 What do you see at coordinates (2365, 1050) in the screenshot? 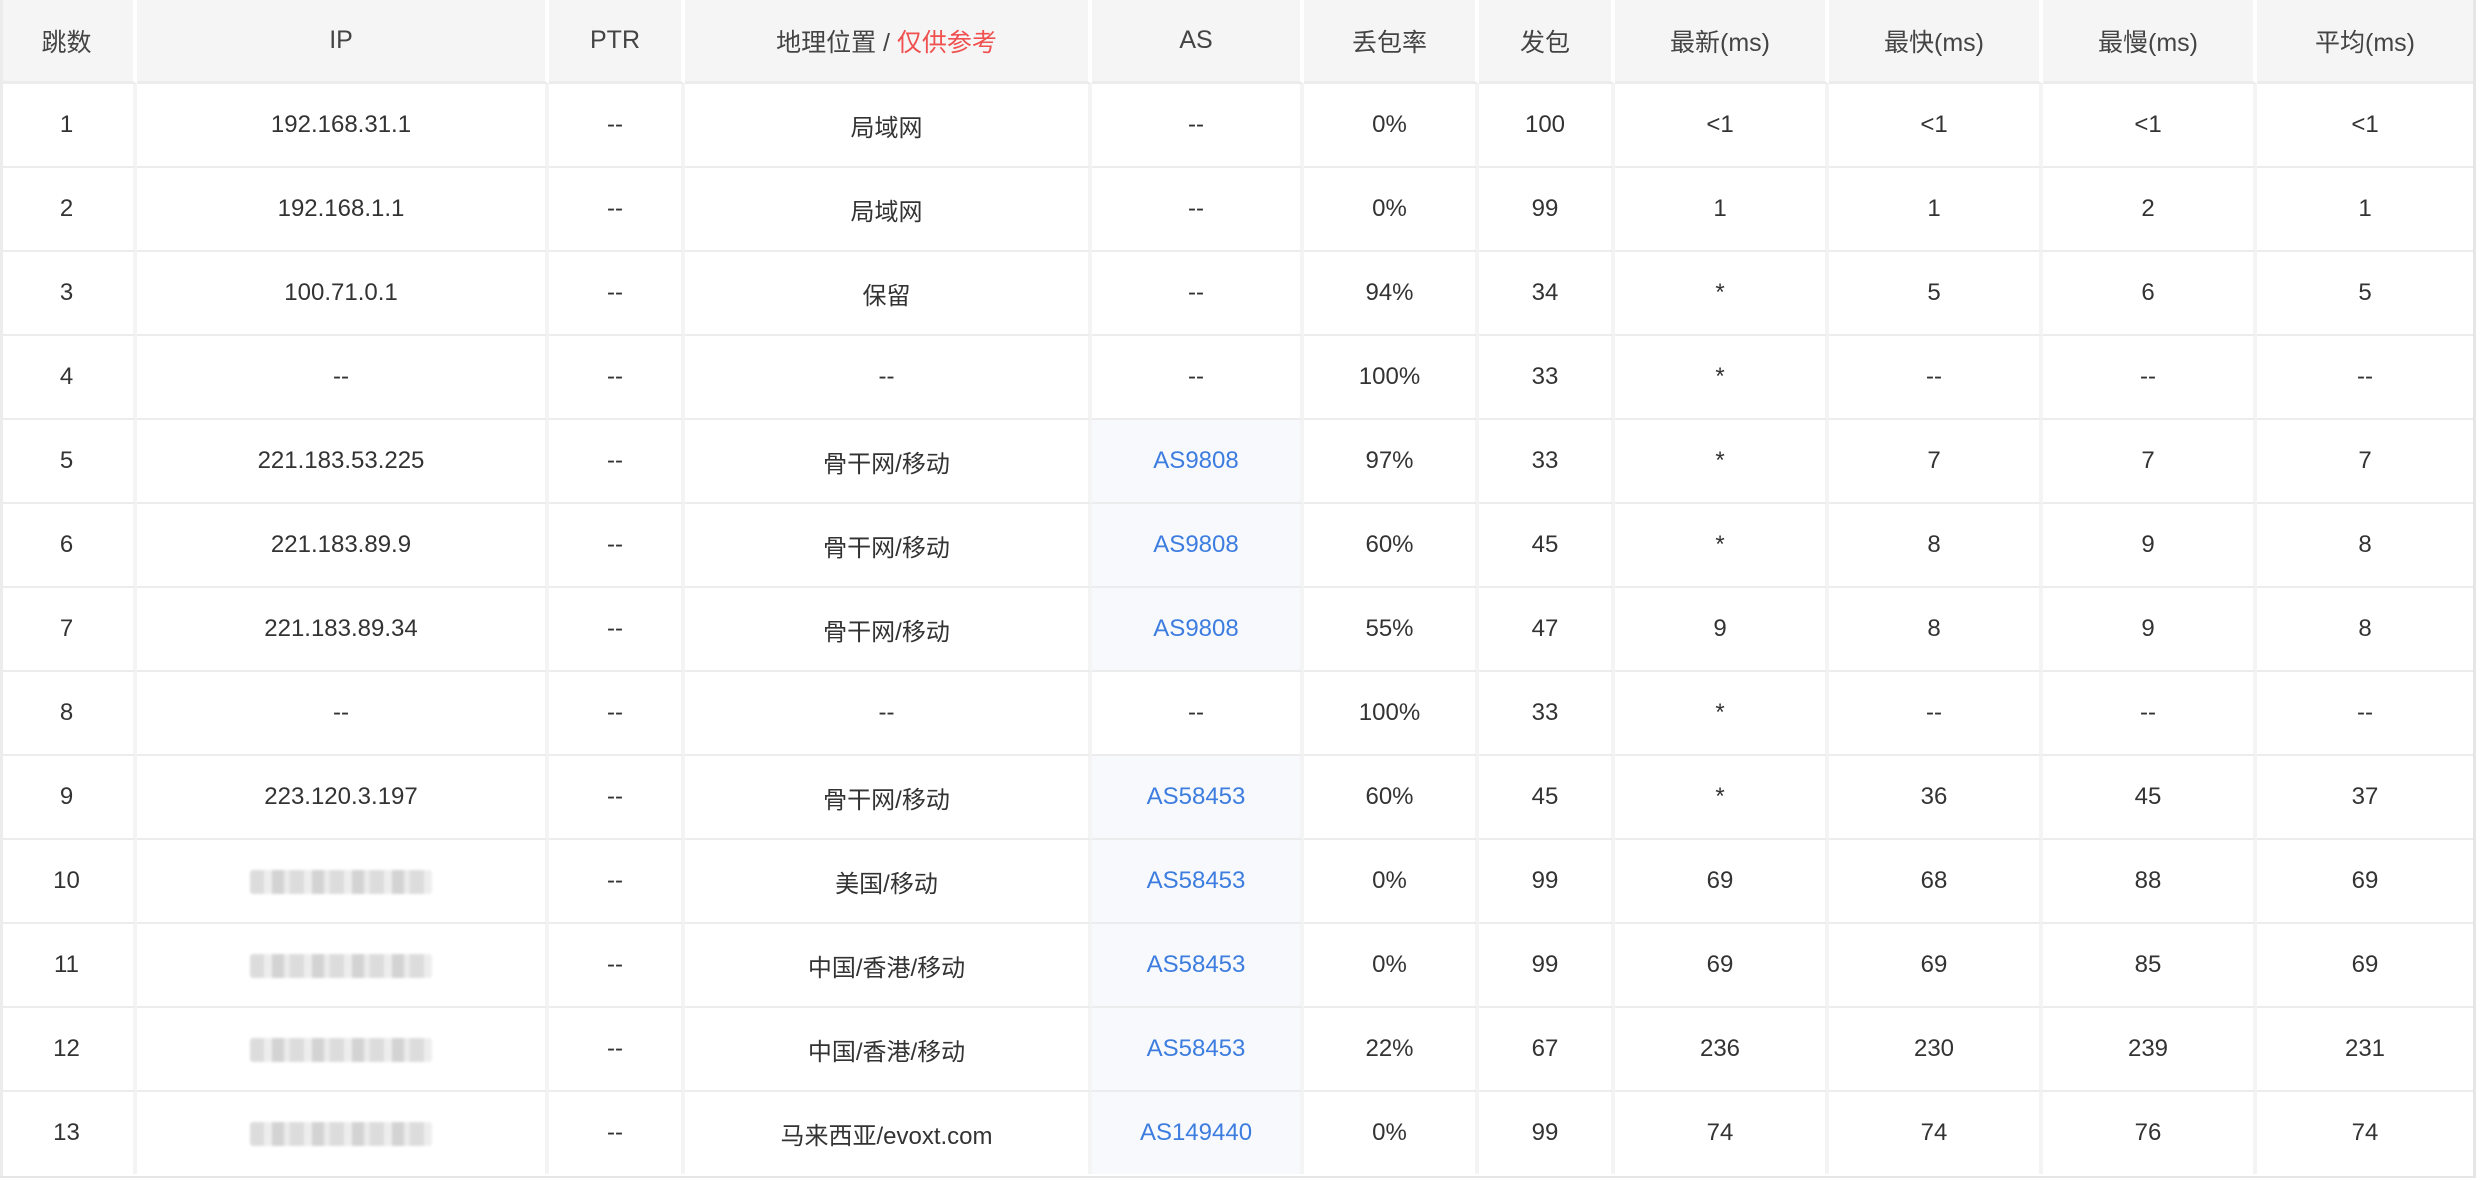
I see `cell-avg: 231` at bounding box center [2365, 1050].